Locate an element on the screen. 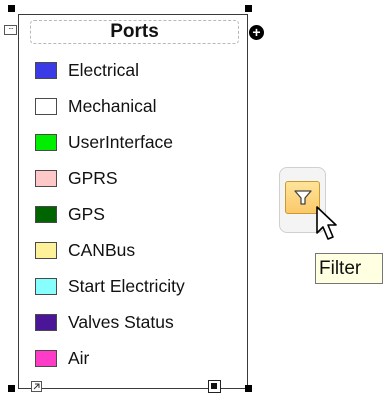 The image size is (383, 398). collapse-icon: ··· is located at coordinates (10, 30).